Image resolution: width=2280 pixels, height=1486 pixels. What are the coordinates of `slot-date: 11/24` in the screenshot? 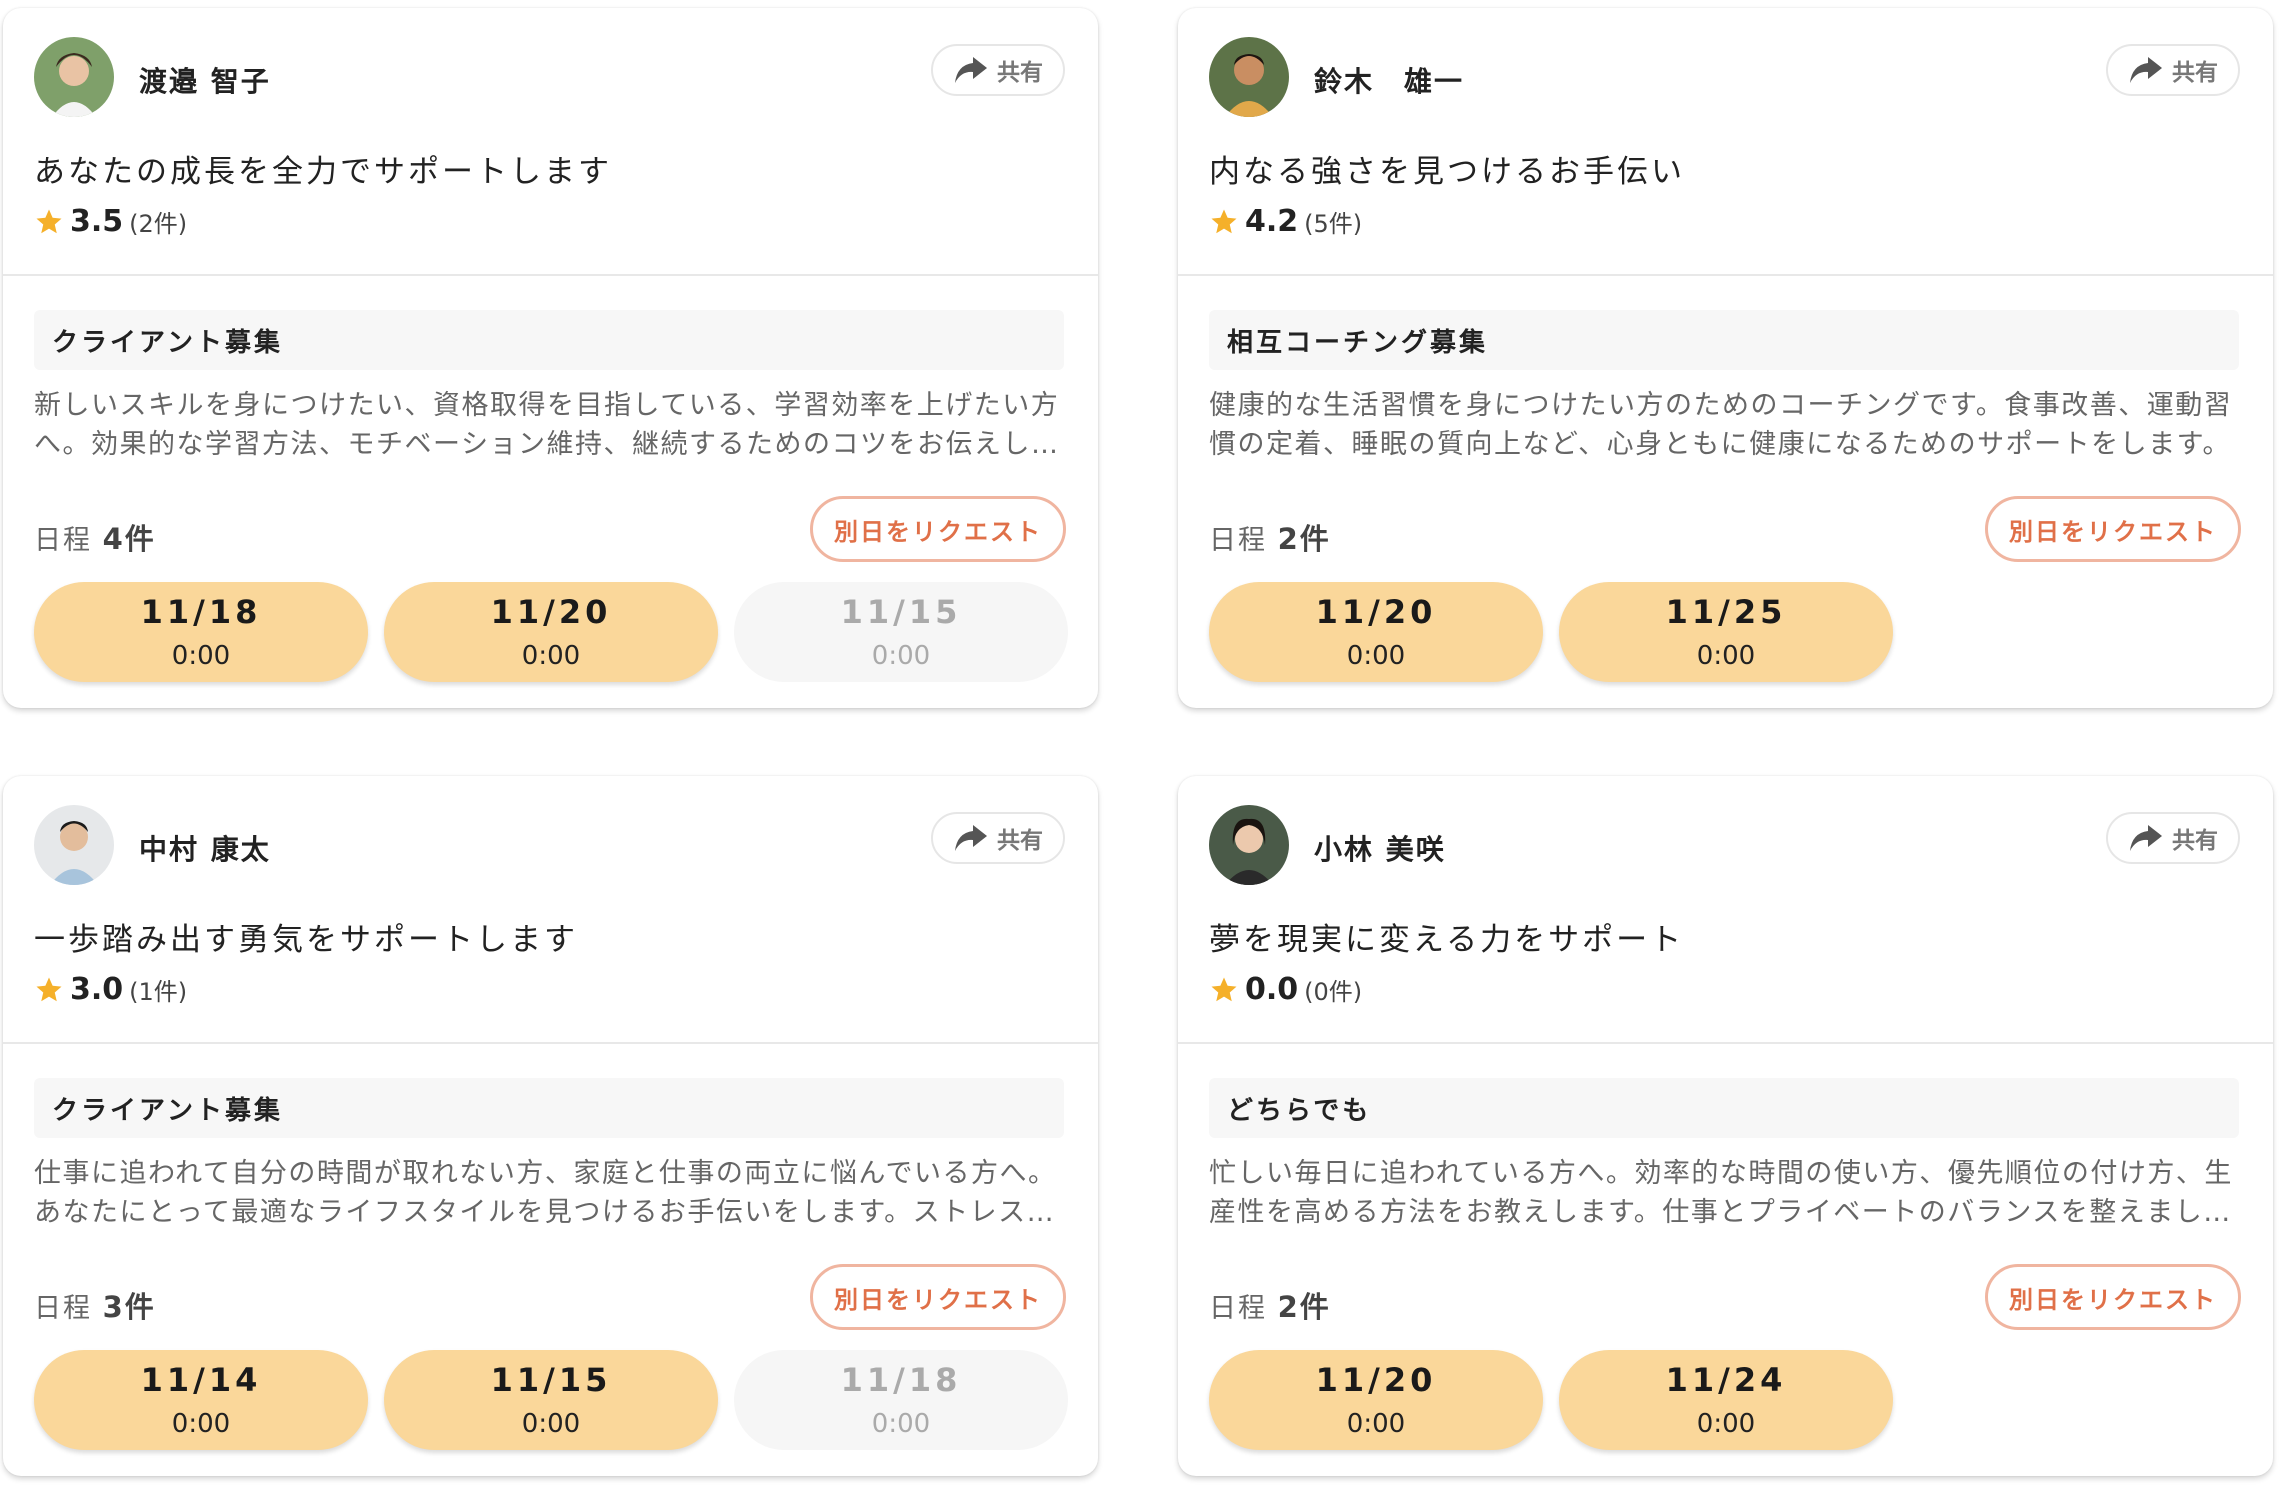 It's located at (1726, 1380).